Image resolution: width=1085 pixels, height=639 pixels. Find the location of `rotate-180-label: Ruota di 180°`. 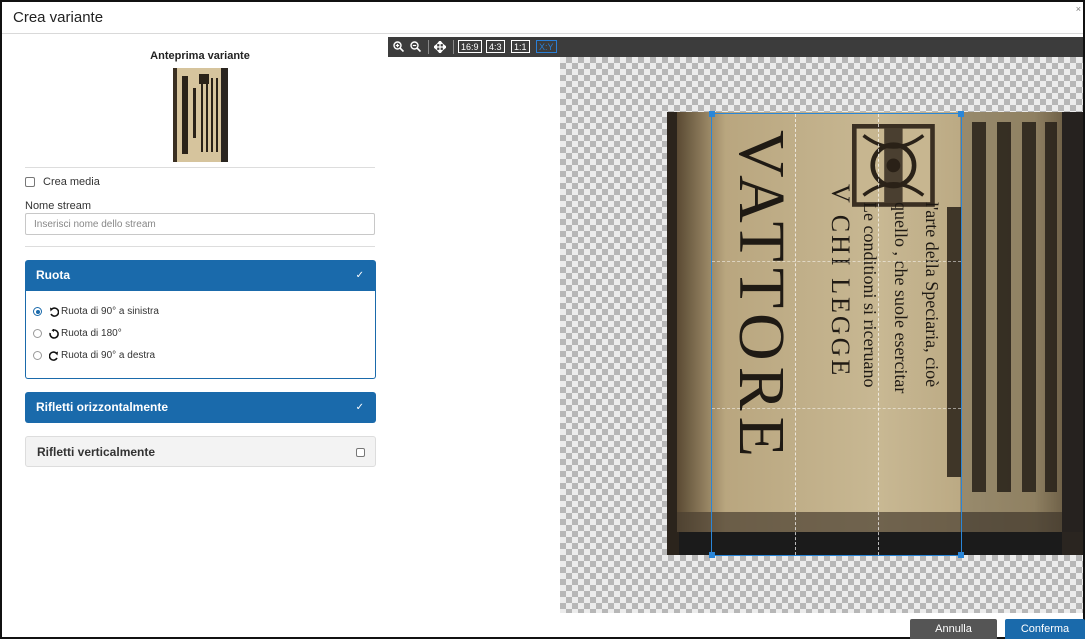

rotate-180-label: Ruota di 180° is located at coordinates (91, 333).